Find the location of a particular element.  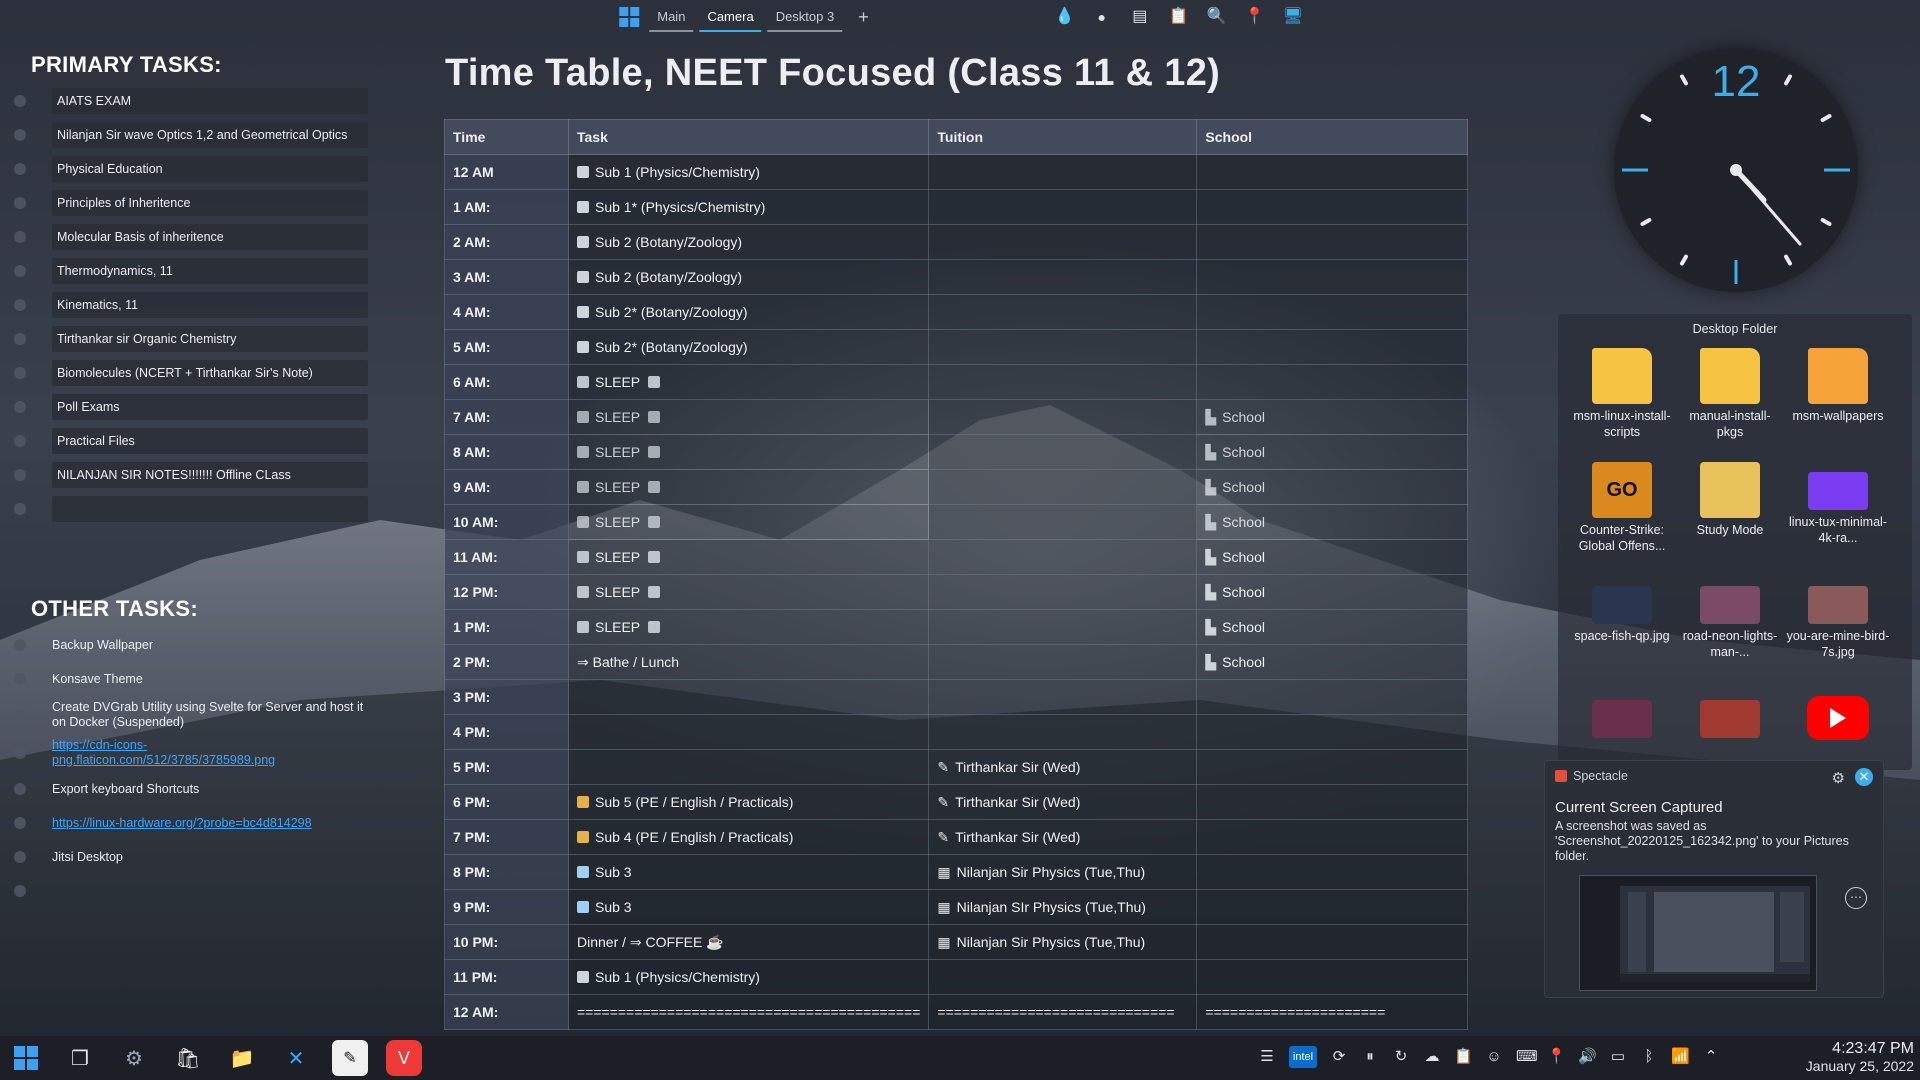

task-cell: Dinner / ⇒ COFFEE ☕ is located at coordinates (748, 942).